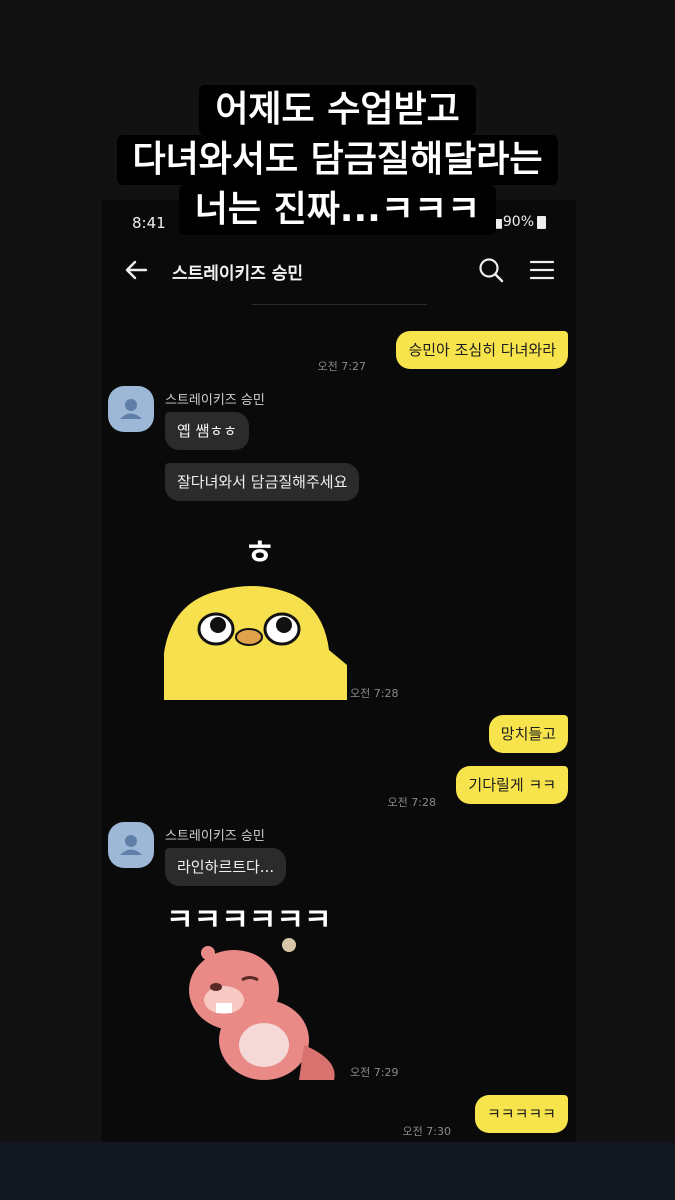 Image resolution: width=675 pixels, height=1200 pixels. What do you see at coordinates (491, 270) in the screenshot?
I see `search-icon` at bounding box center [491, 270].